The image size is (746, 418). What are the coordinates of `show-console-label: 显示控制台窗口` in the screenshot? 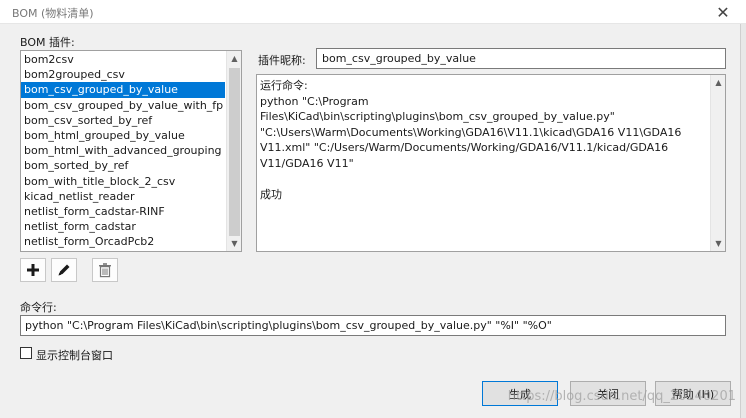 It's located at (74, 355).